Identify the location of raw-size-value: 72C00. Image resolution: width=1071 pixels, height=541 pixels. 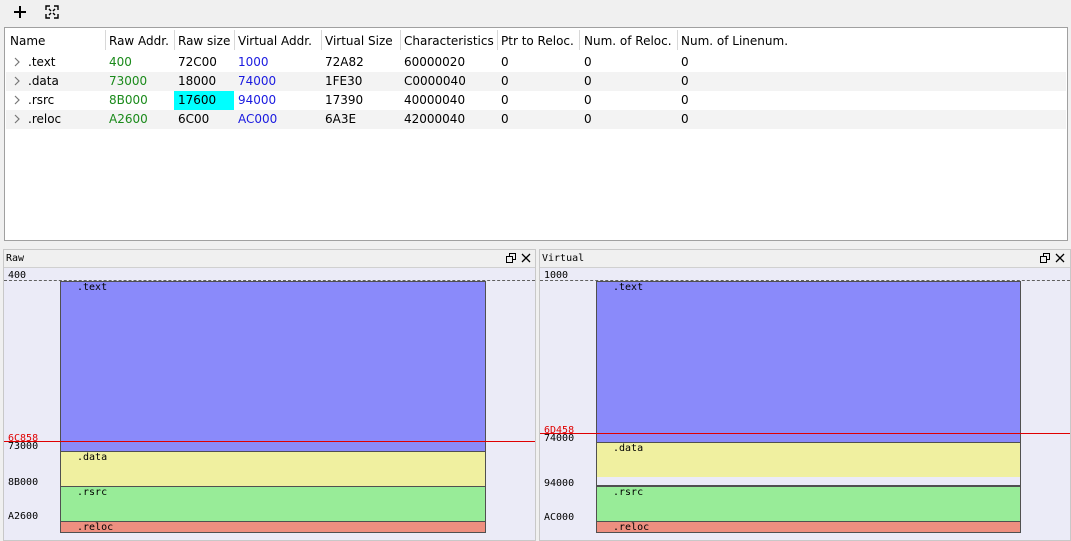
(197, 62).